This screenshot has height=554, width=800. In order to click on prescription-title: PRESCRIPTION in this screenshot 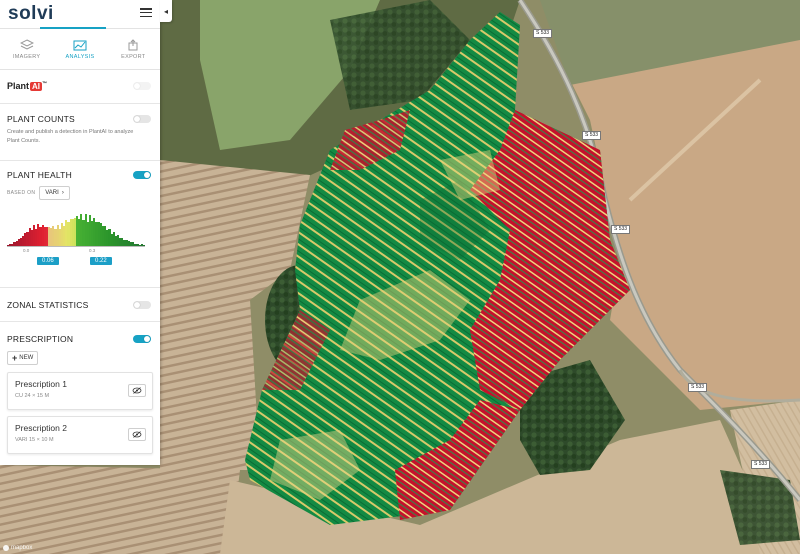, I will do `click(40, 339)`.